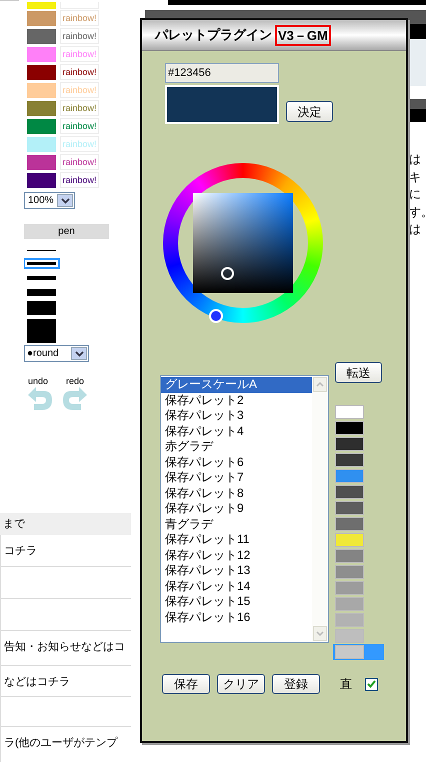 The width and height of the screenshot is (426, 762). Describe the element at coordinates (309, 111) in the screenshot. I see `apply-button: 決定` at that location.